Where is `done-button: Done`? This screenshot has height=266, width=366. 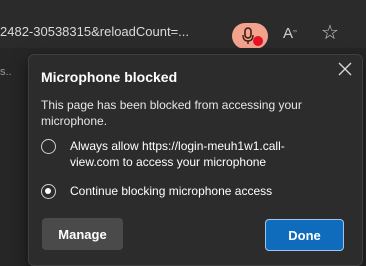 done-button: Done is located at coordinates (304, 235).